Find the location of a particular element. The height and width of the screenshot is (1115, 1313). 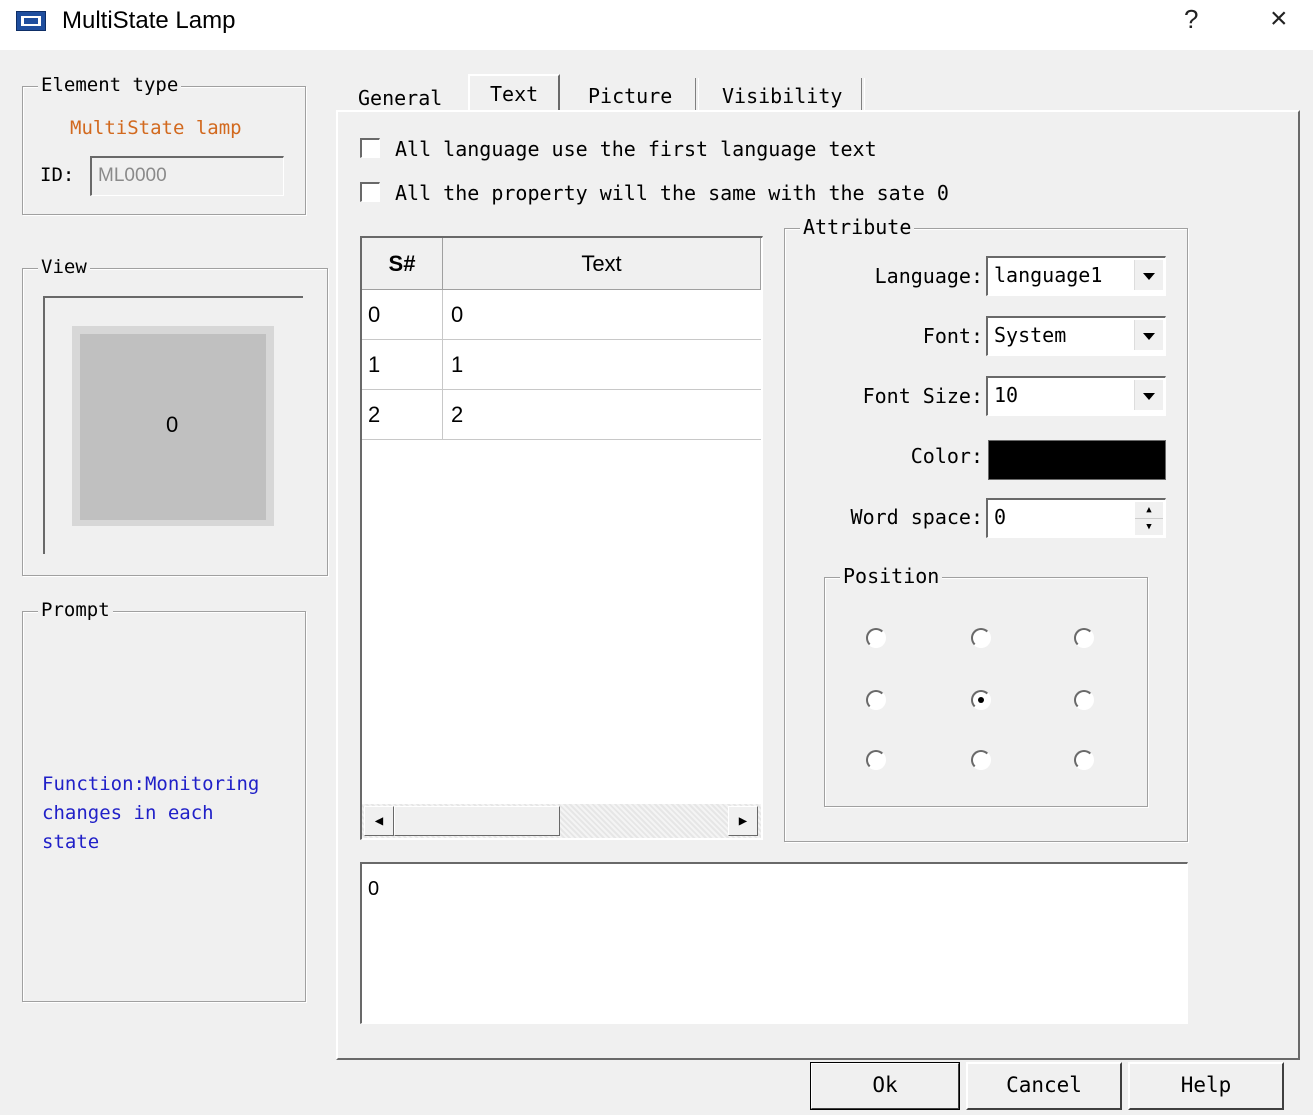

position-bottom-right-radio is located at coordinates (1084, 760).